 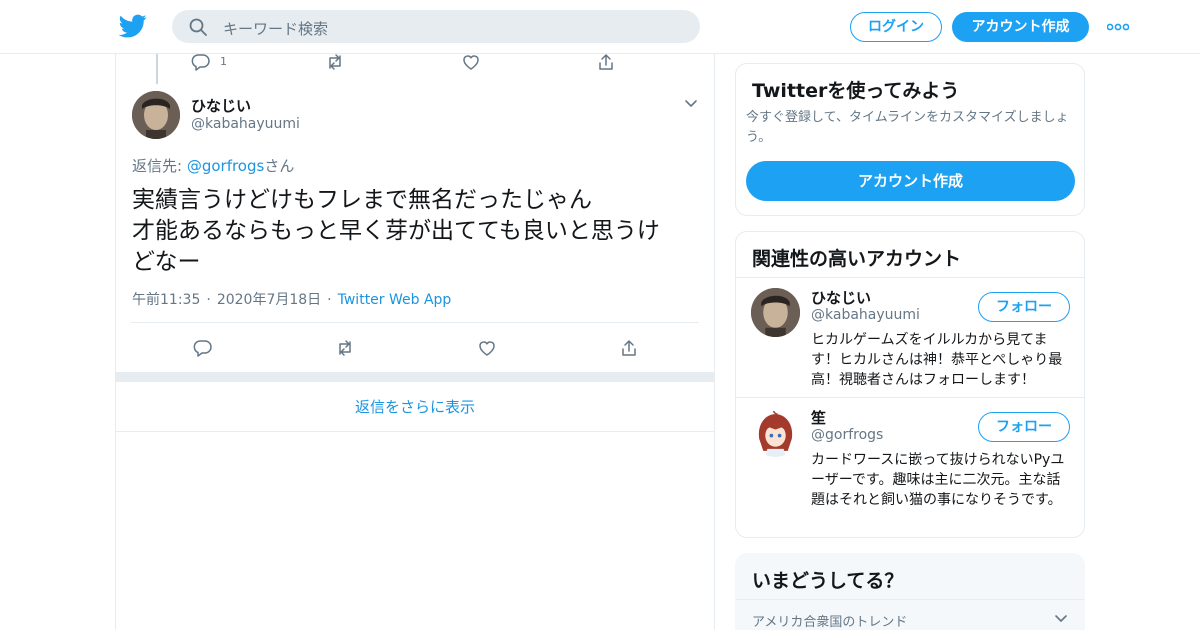 I want to click on related-account-handle: @kabahayuumi, so click(x=865, y=315).